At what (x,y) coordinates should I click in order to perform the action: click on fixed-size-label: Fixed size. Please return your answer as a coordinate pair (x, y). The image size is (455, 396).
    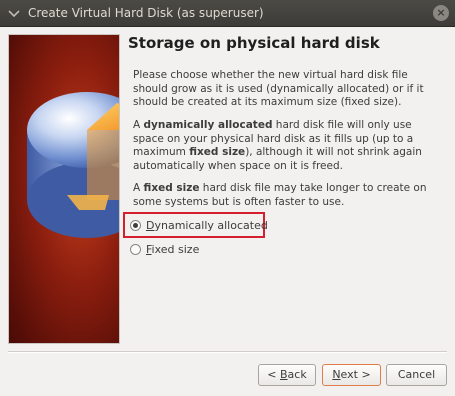
    Looking at the image, I should click on (172, 249).